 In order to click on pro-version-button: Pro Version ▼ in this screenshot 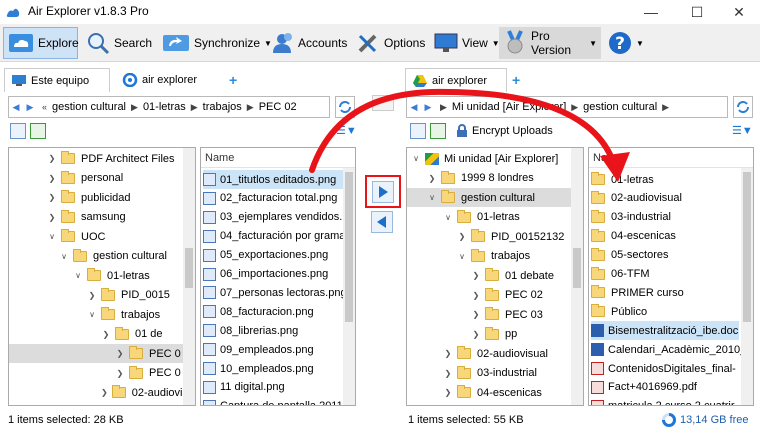, I will do `click(550, 43)`.